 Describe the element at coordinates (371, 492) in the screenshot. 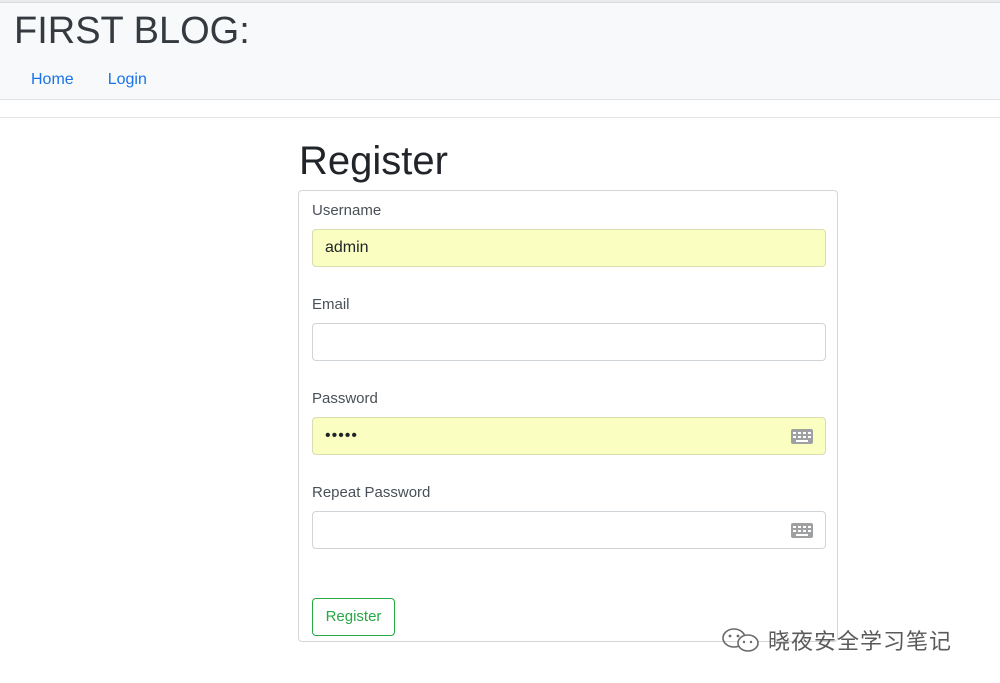

I see `repeat-password-label: Repeat Password` at that location.